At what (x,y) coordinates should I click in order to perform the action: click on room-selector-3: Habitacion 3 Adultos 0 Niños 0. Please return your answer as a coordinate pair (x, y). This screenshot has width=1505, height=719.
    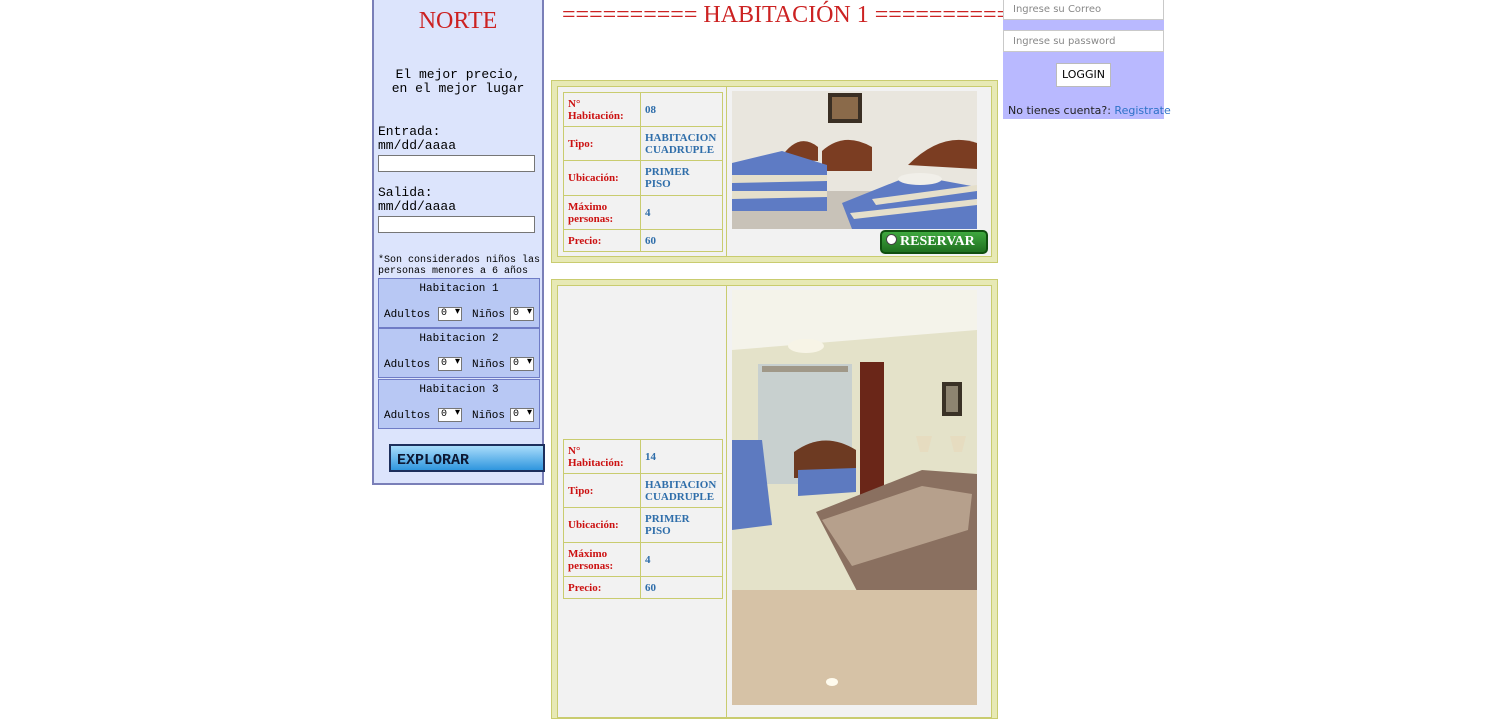
    Looking at the image, I should click on (459, 404).